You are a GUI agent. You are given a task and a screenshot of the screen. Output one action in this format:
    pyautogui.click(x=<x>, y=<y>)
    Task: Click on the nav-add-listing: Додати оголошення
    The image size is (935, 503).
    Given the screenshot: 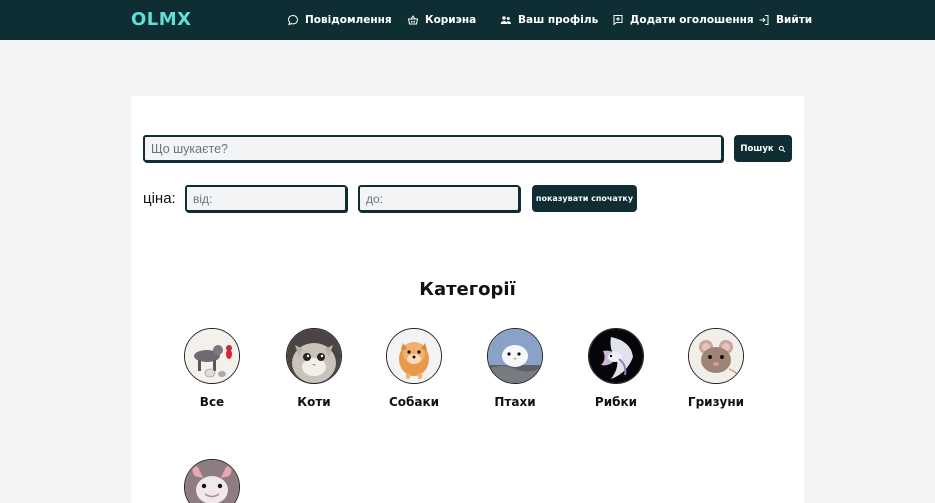 What is the action you would take?
    pyautogui.click(x=683, y=20)
    